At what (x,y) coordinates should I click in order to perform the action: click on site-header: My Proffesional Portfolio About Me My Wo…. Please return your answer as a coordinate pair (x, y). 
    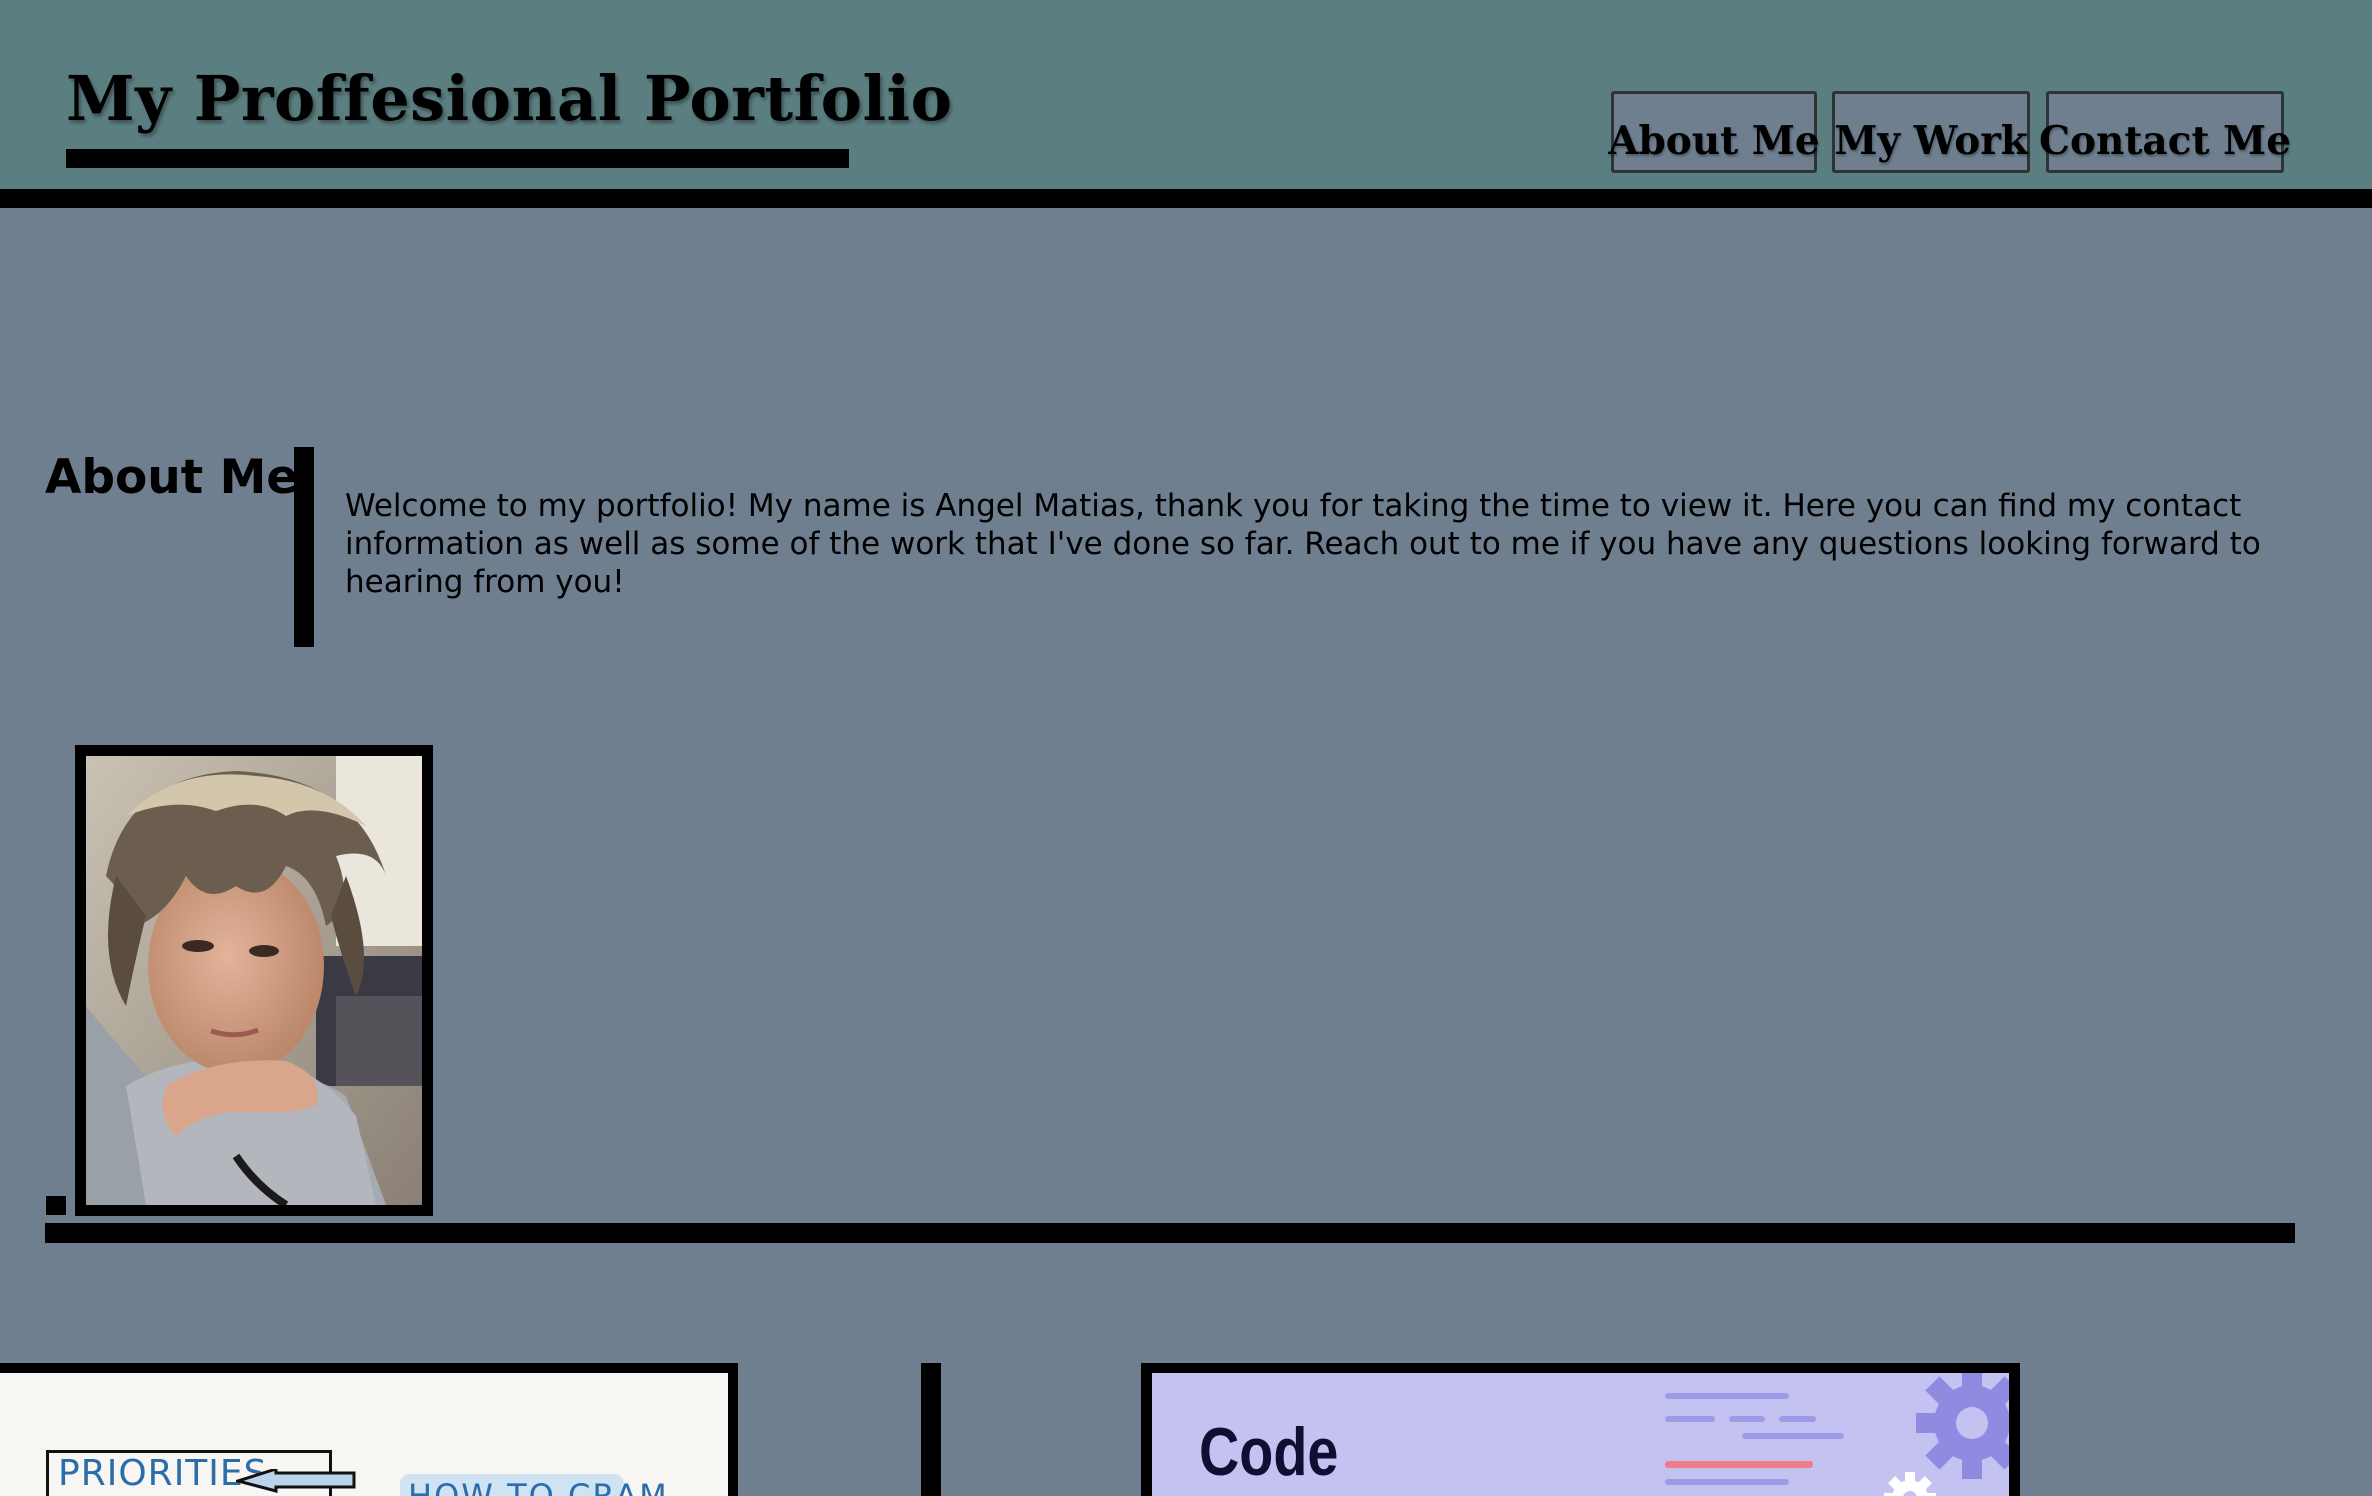
    Looking at the image, I should click on (1186, 94).